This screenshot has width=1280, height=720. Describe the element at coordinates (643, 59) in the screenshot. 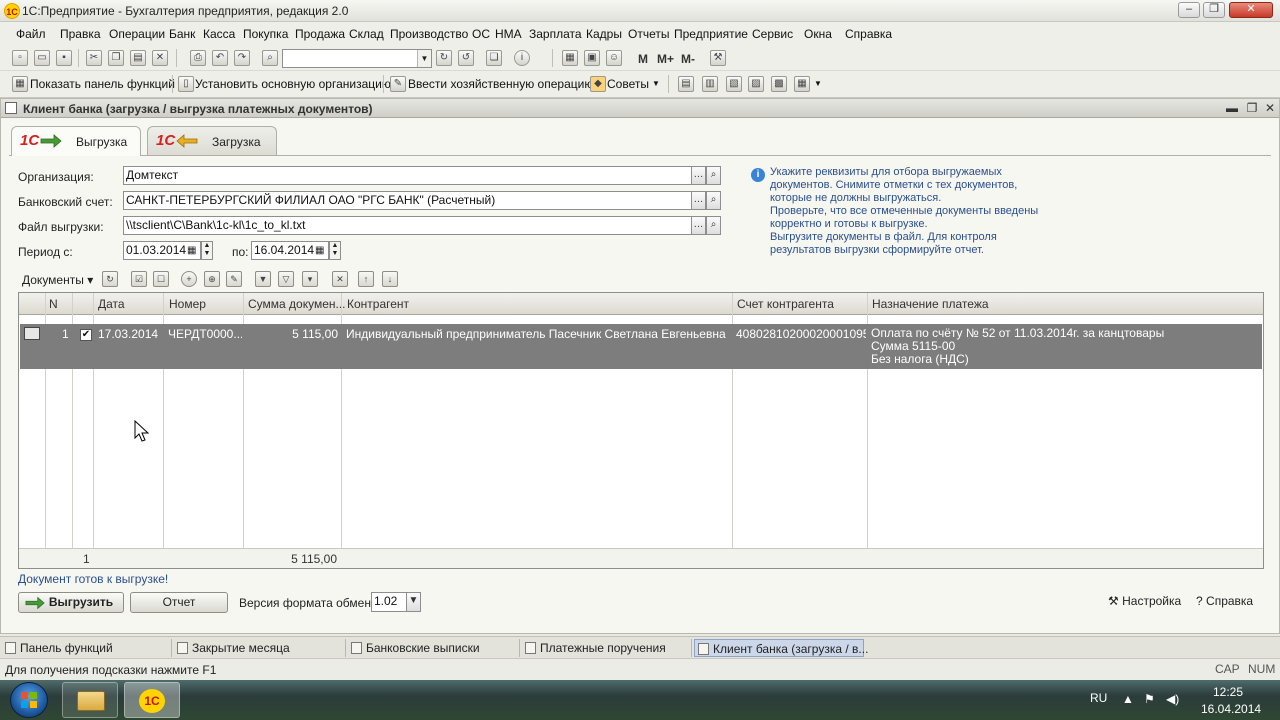

I see `memory-button: M` at that location.